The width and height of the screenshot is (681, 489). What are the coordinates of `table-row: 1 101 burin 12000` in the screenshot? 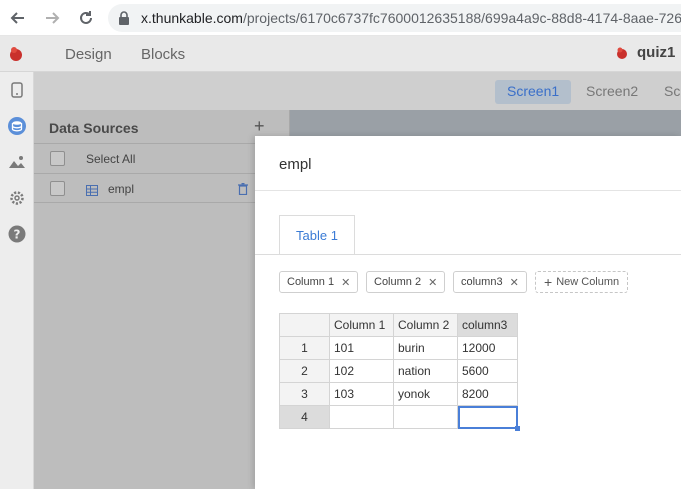 It's located at (398, 348).